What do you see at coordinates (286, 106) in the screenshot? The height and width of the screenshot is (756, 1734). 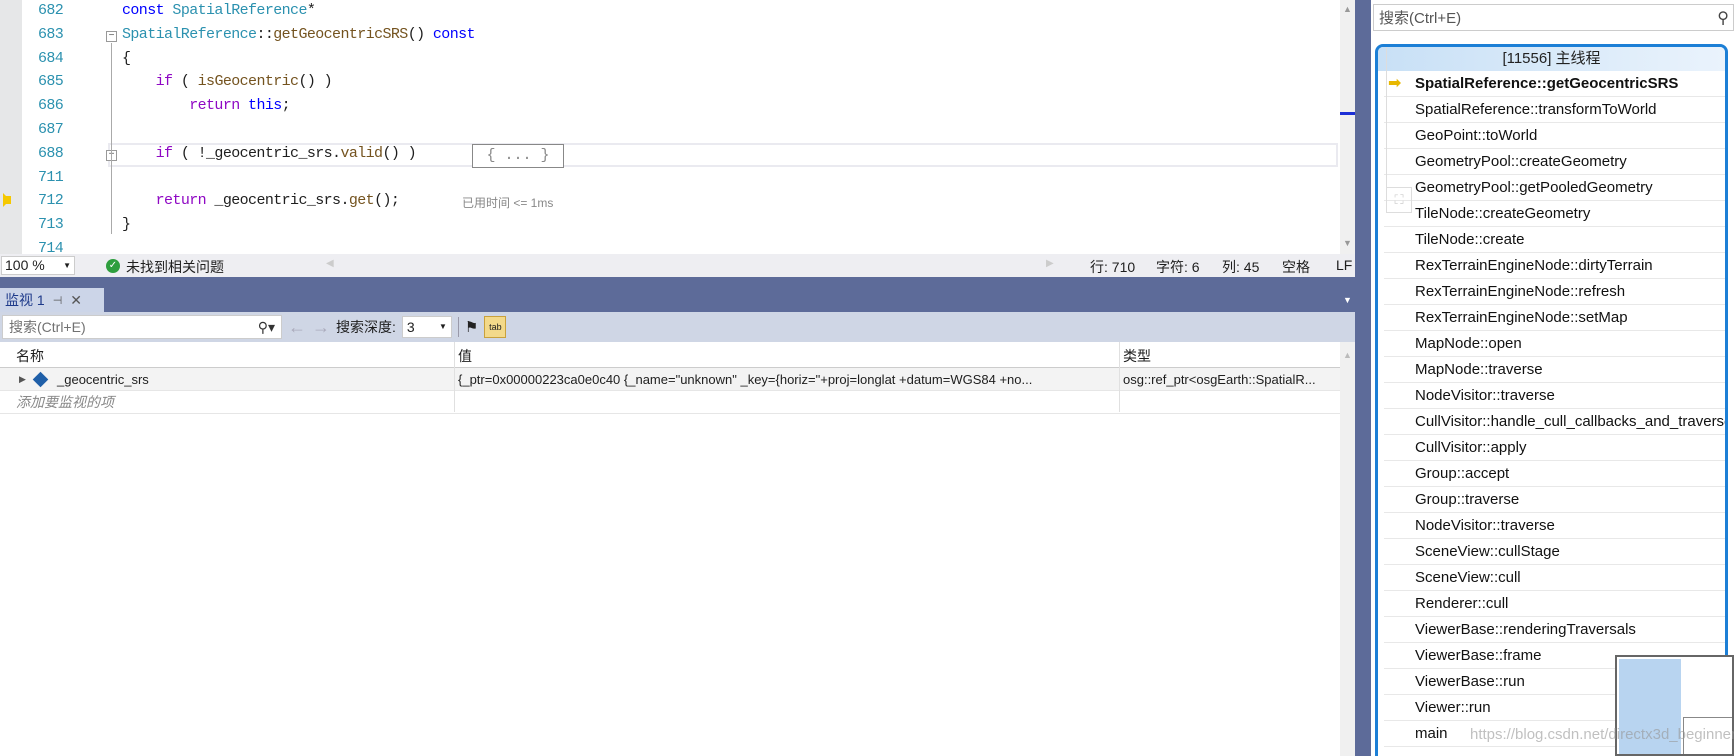 I see `code-token: ;` at bounding box center [286, 106].